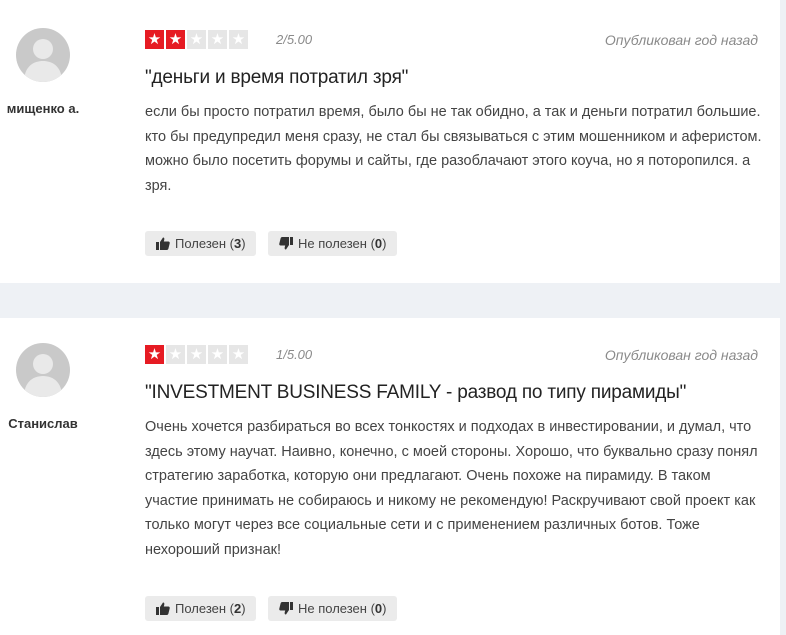 Image resolution: width=786 pixels, height=635 pixels. What do you see at coordinates (43, 108) in the screenshot?
I see `author-name: мищенко а.` at bounding box center [43, 108].